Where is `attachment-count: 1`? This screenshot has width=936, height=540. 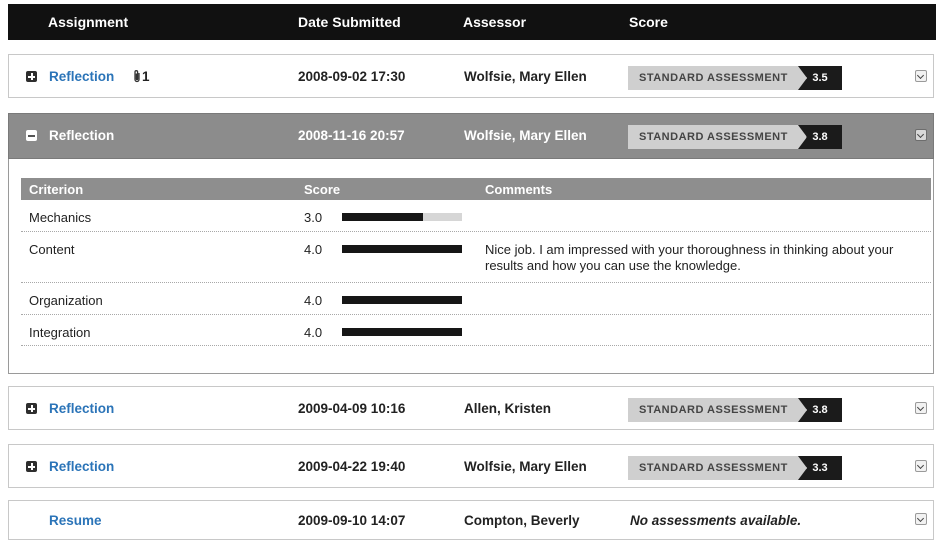 attachment-count: 1 is located at coordinates (146, 76).